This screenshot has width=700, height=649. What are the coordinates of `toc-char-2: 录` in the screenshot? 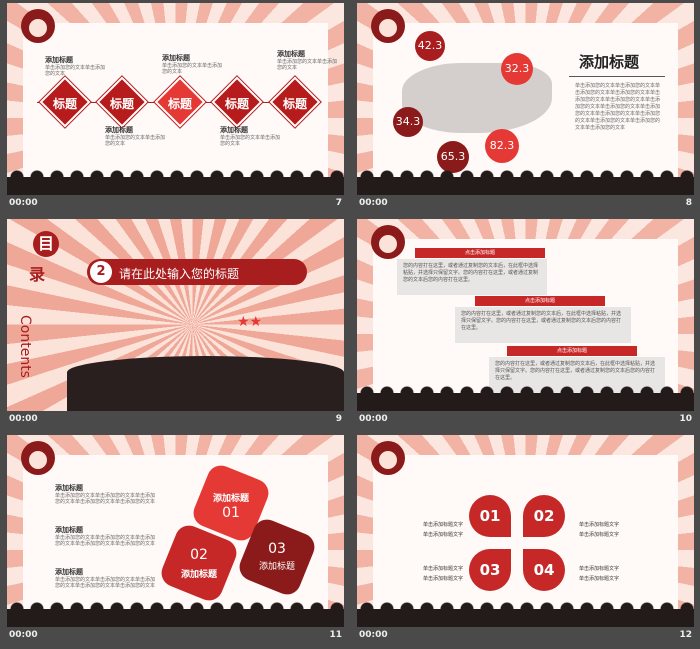 It's located at (37, 274).